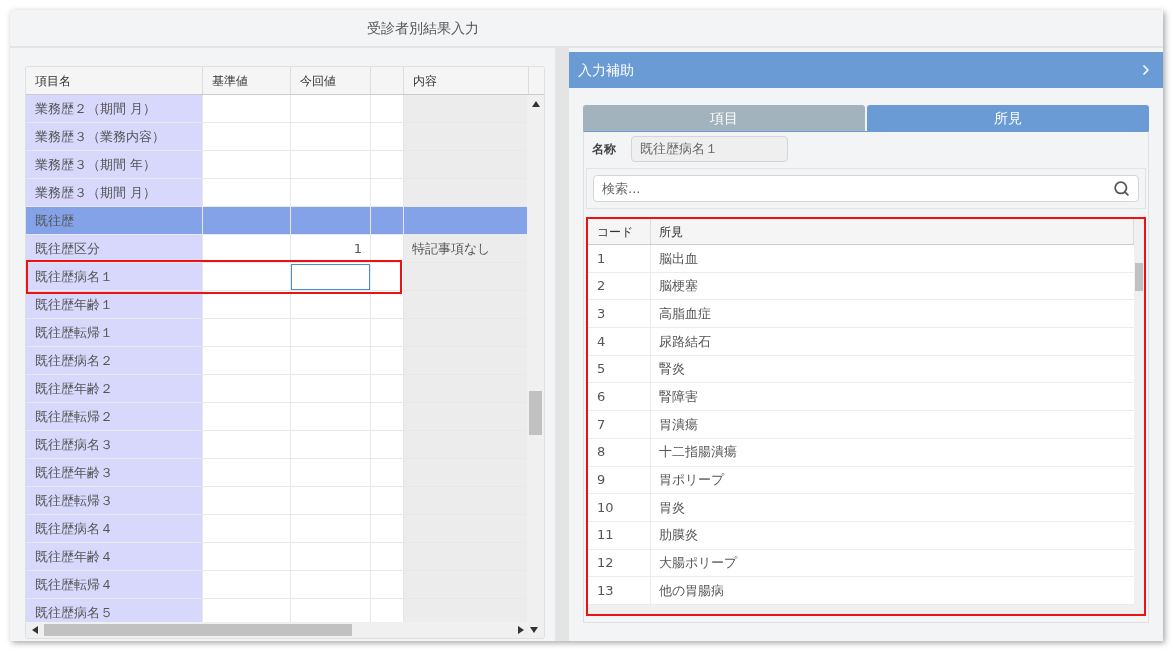 The width and height of the screenshot is (1173, 654). I want to click on item-name-cell: 既往歴年齢２, so click(114, 389).